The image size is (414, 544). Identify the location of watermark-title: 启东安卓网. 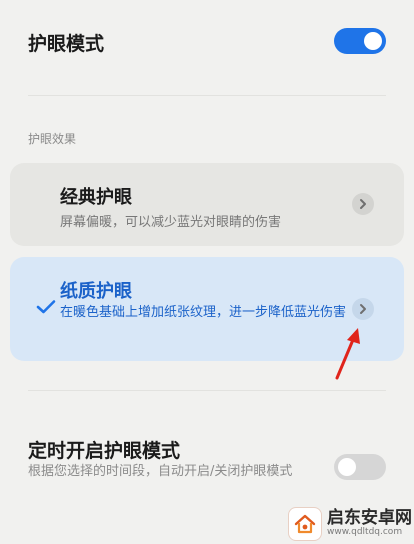
(369, 518).